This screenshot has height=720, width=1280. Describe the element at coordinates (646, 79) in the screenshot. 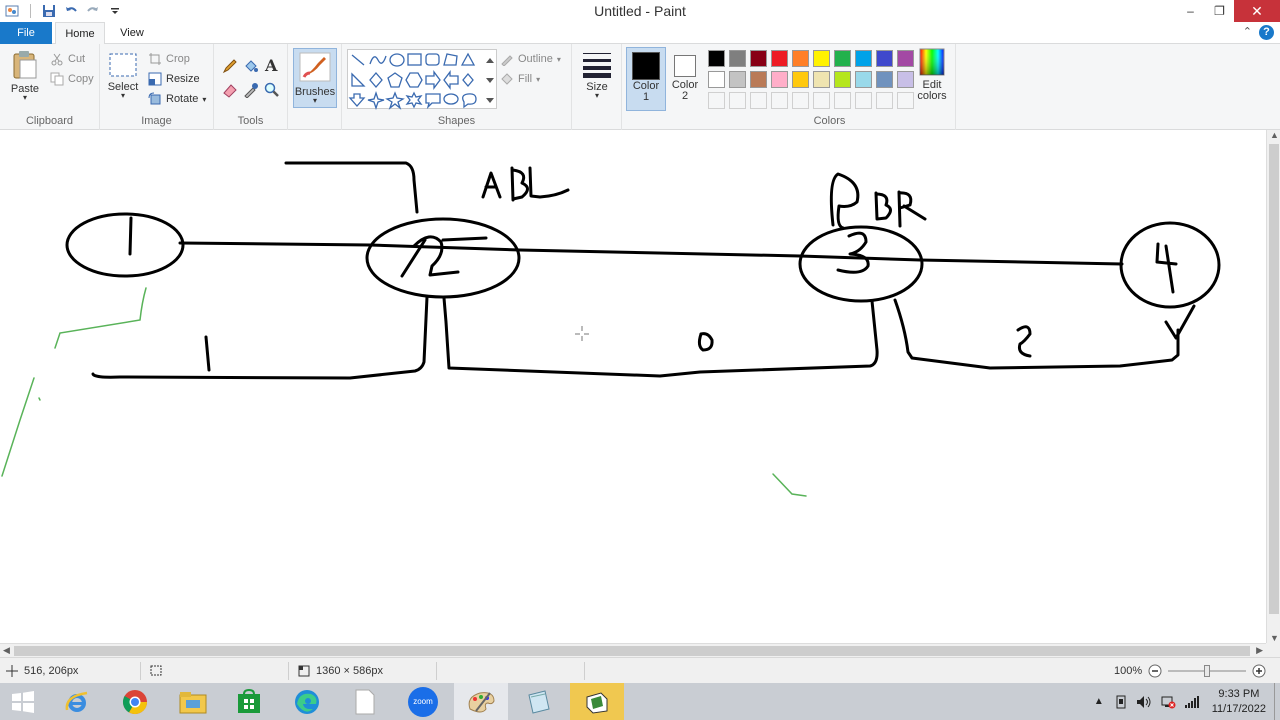

I see `color1-button: Color 1` at that location.